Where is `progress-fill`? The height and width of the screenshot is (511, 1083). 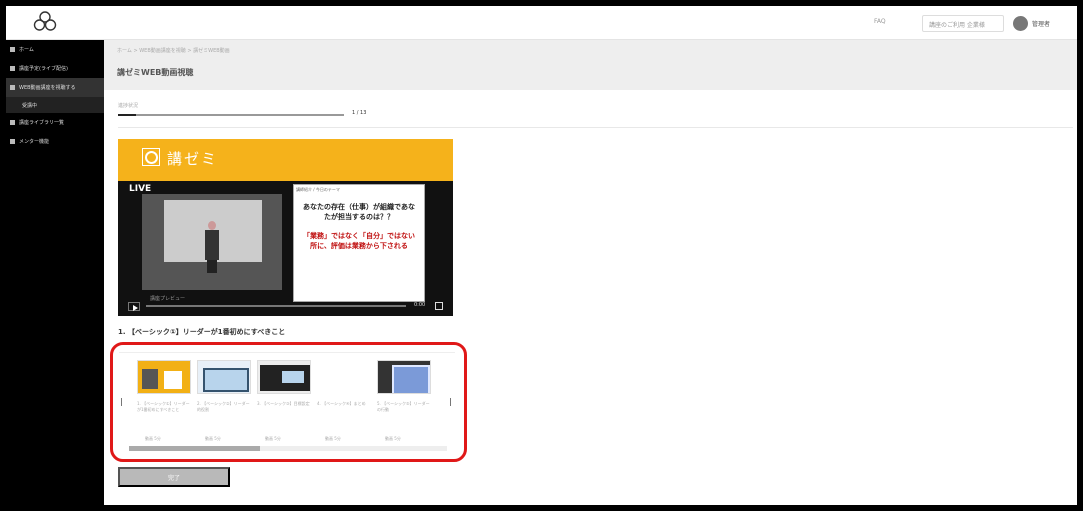 progress-fill is located at coordinates (127, 115).